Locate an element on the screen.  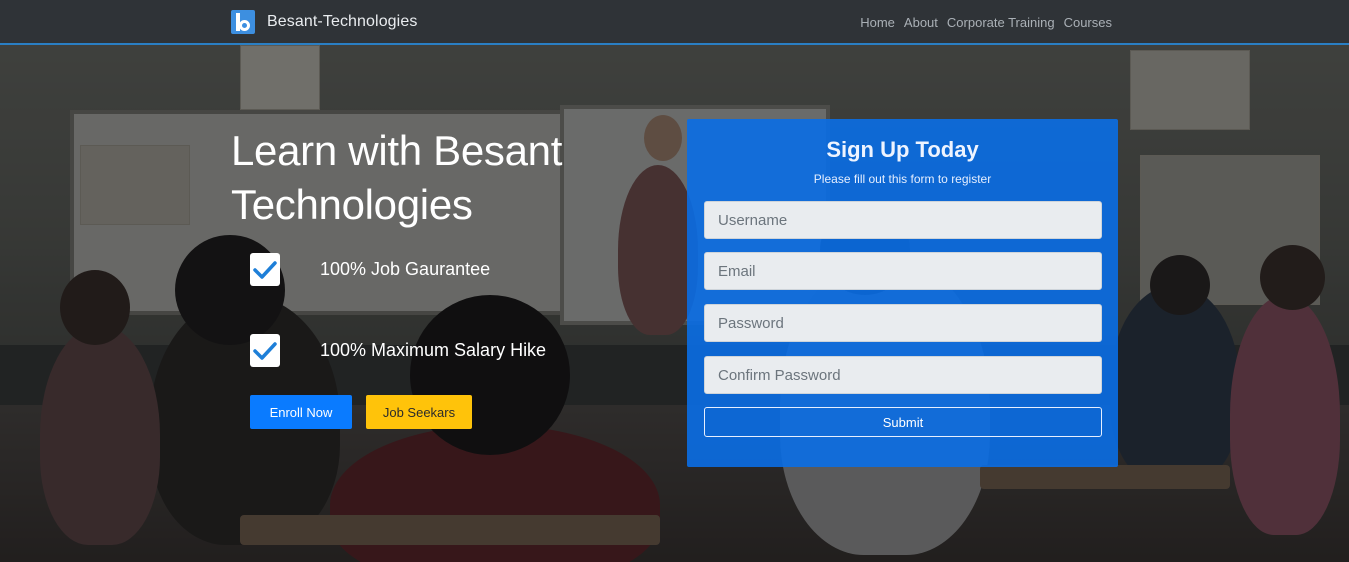
password-field is located at coordinates (903, 323).